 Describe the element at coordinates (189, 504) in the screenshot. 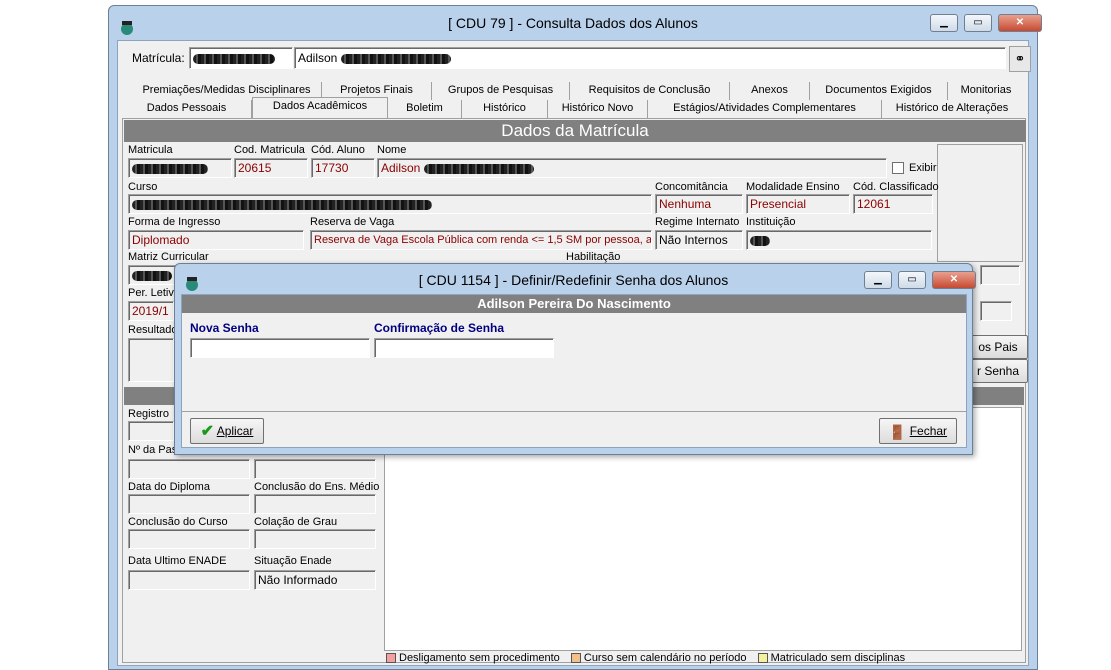

I see `data-diploma-field` at that location.